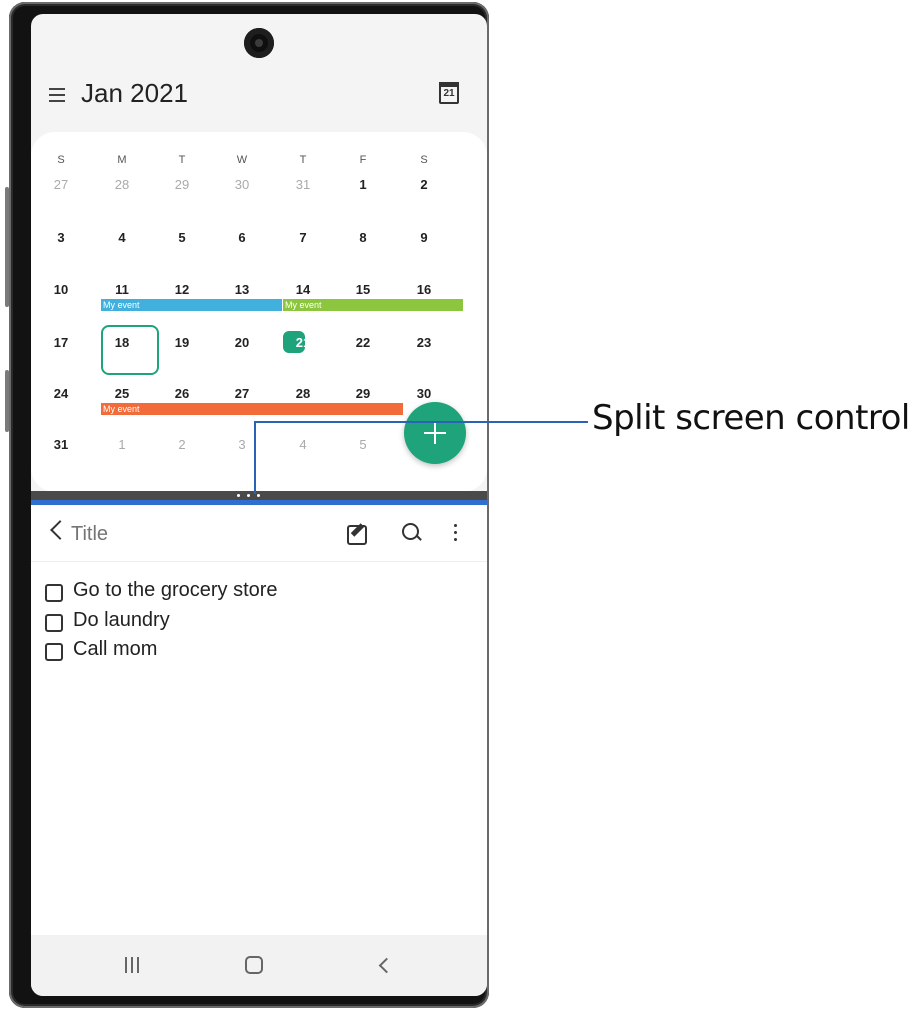 The height and width of the screenshot is (1010, 912). I want to click on day-cell: 13, so click(242, 289).